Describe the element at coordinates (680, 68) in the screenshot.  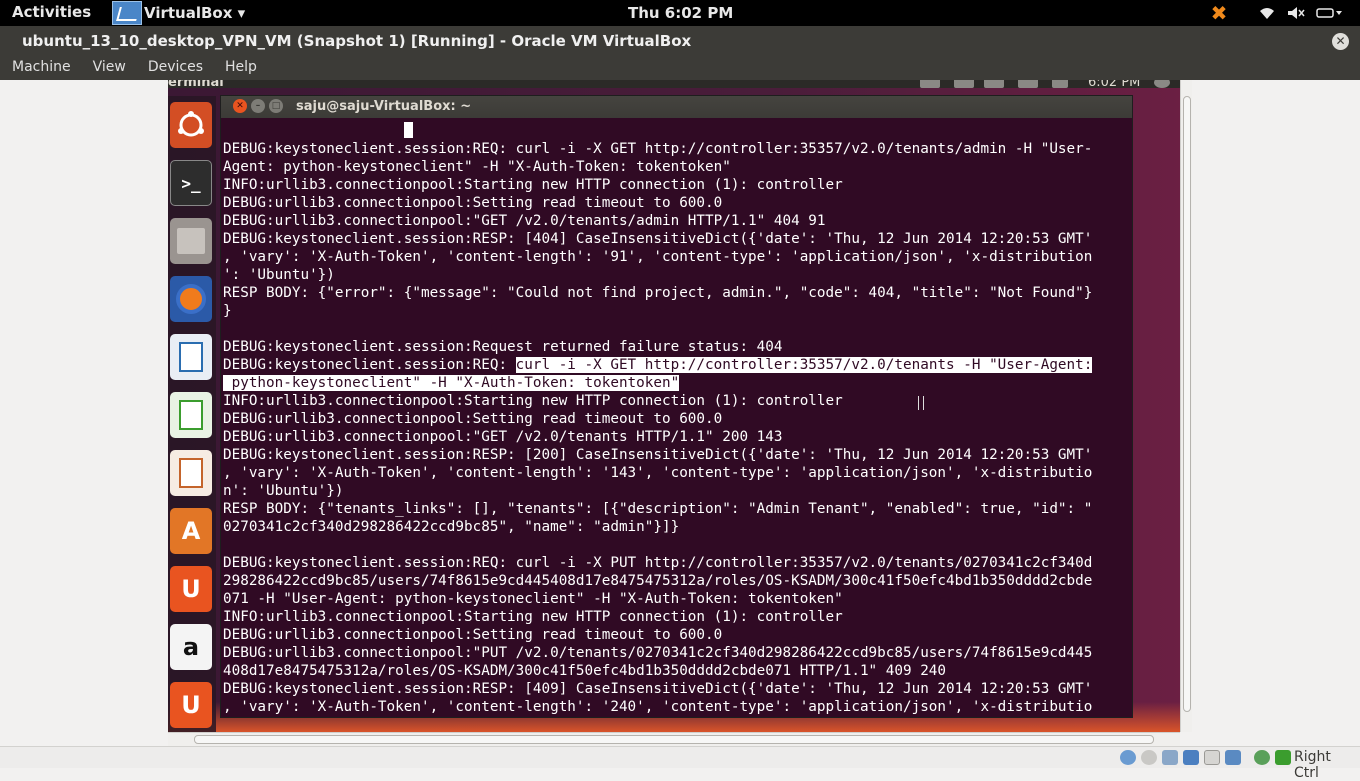
I see `vbox-menu-bar: Machine View Devices Help` at that location.